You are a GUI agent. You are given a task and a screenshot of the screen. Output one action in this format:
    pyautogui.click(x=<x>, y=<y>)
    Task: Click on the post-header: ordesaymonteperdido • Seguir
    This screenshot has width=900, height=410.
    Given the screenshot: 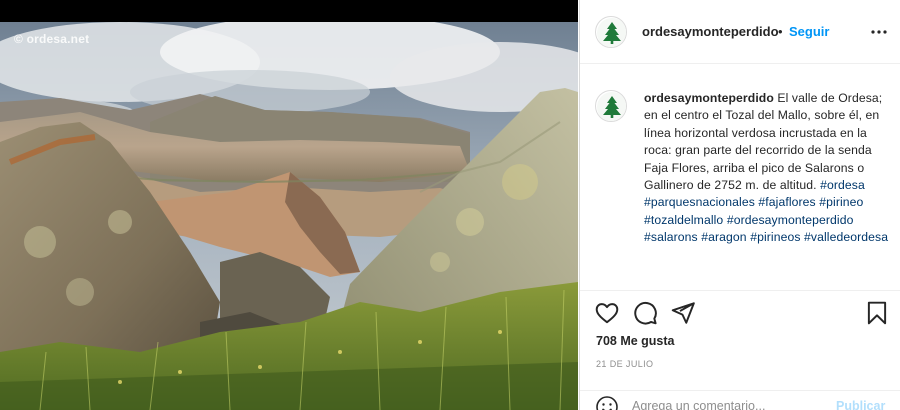 What is the action you would take?
    pyautogui.click(x=740, y=32)
    